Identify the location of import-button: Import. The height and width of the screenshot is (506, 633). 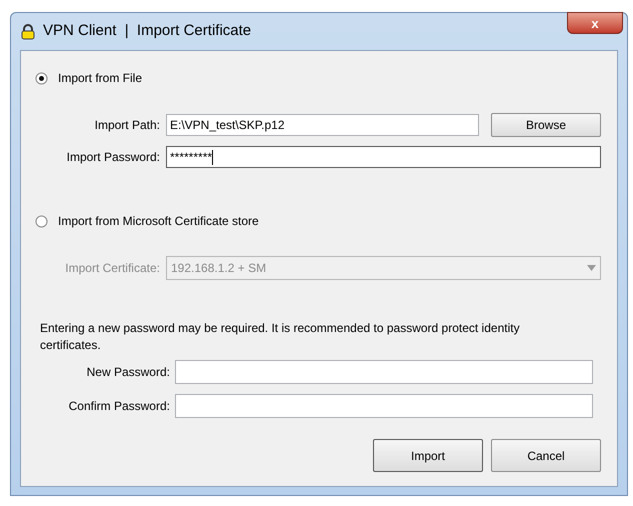
(428, 455).